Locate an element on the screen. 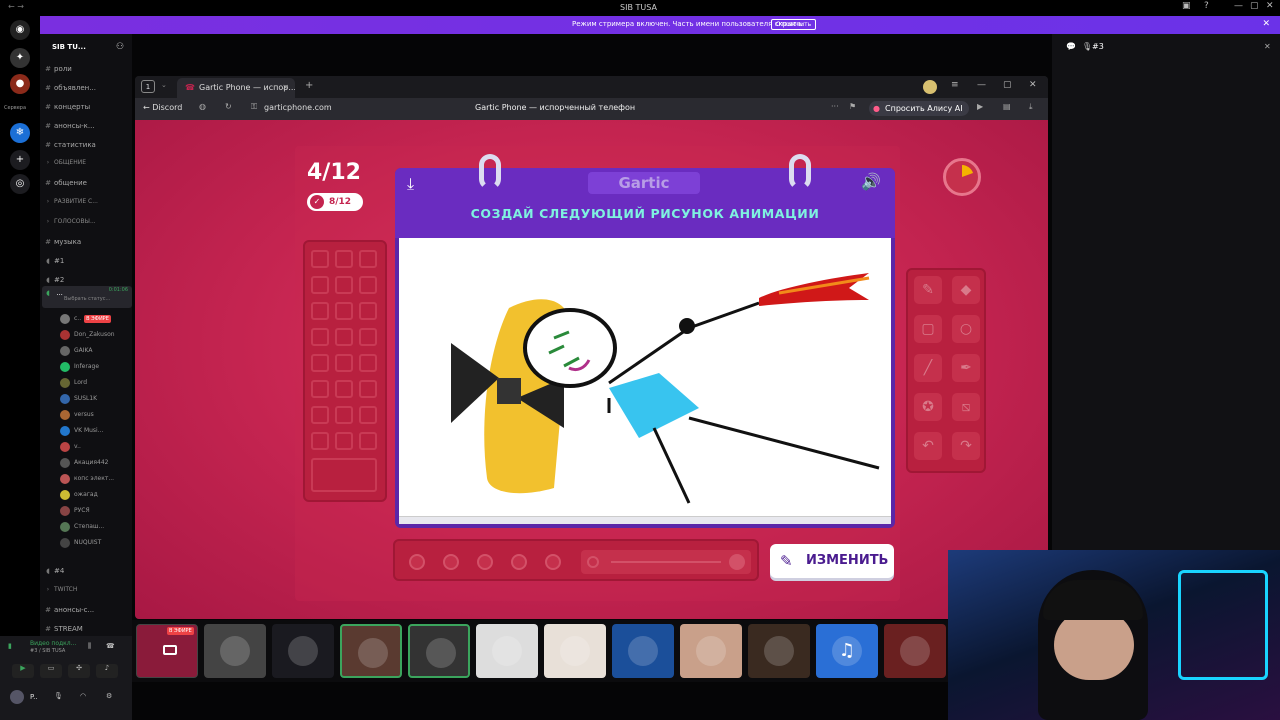 Image resolution: width=1280 pixels, height=720 pixels. text-channel: # статистика is located at coordinates (87, 145).